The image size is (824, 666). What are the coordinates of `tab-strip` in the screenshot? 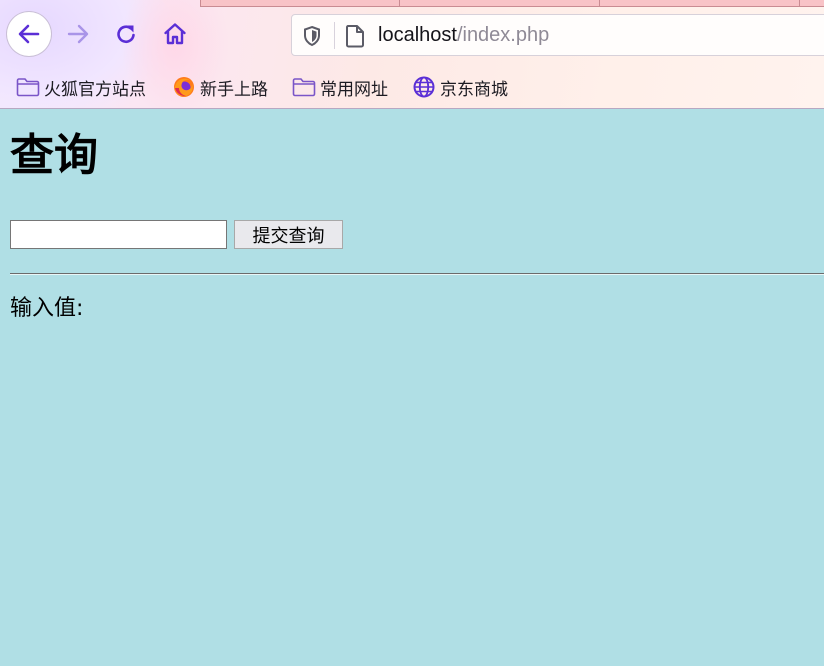 It's located at (512, 3).